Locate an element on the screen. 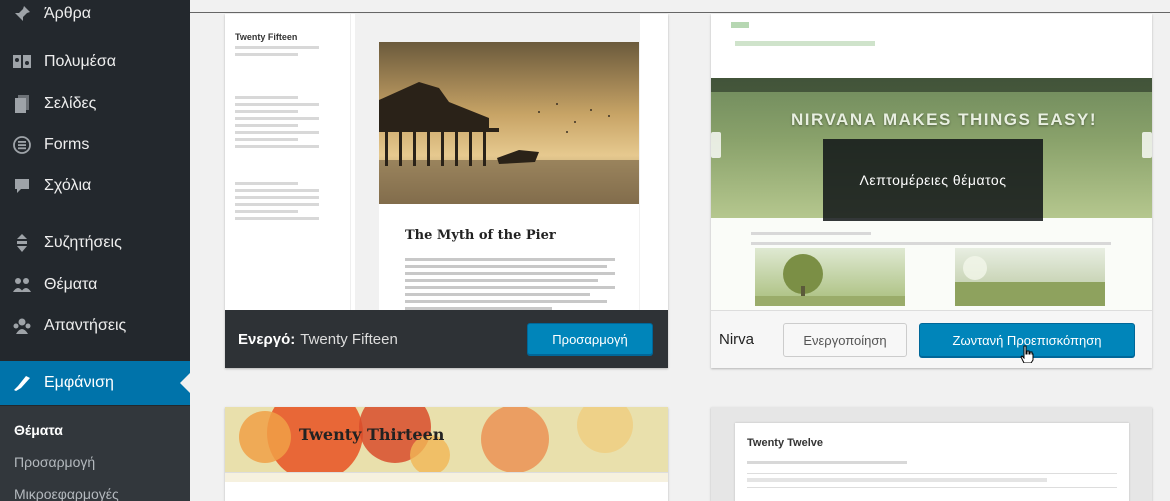 The image size is (1170, 501). nirvana-nav is located at coordinates (931, 85).